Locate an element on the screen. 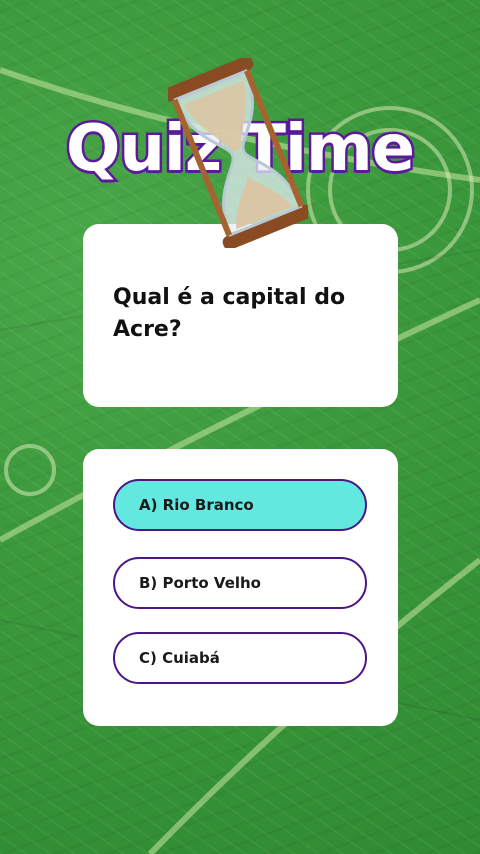 This screenshot has width=480, height=854. option-b-label: B) Porto Velho is located at coordinates (200, 583).